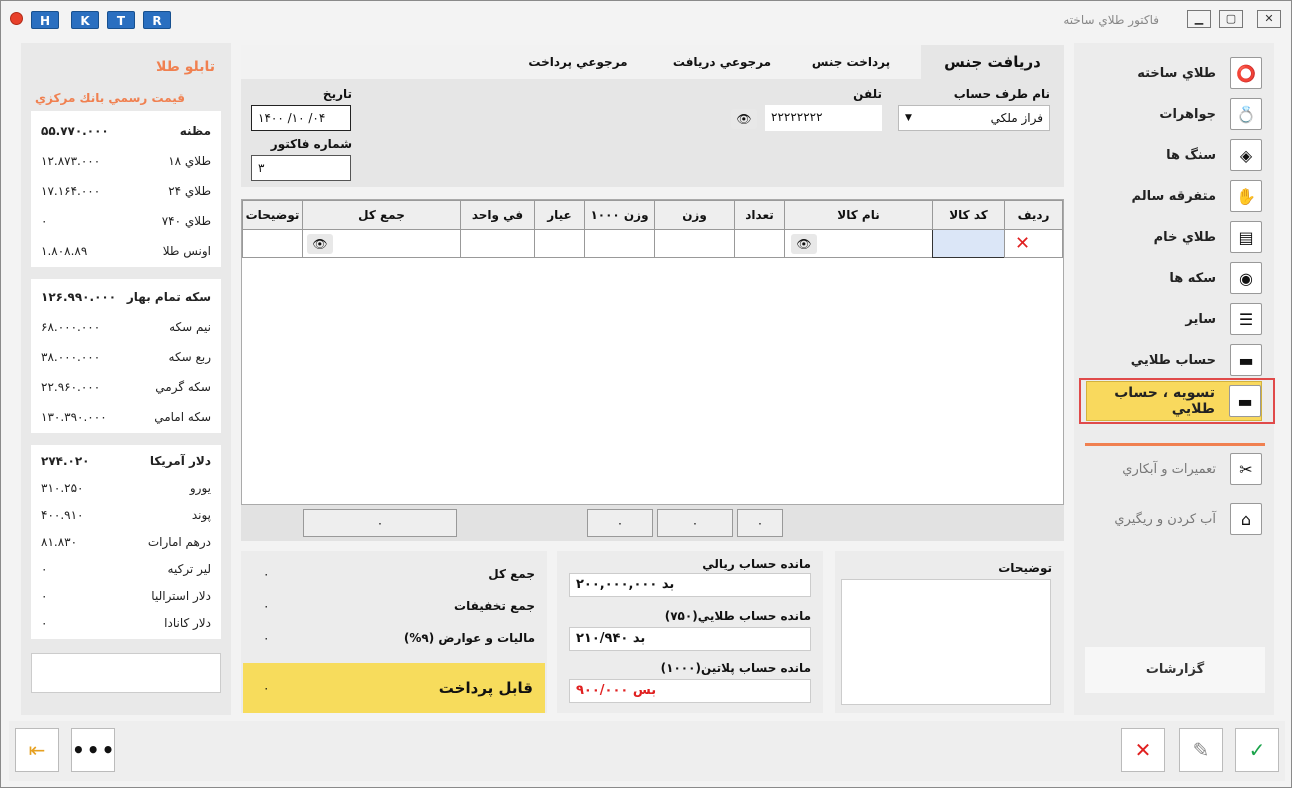  Describe the element at coordinates (1174, 469) in the screenshot. I see `rail-item-repairs: ✂ تعميرات و آبكاري` at that location.